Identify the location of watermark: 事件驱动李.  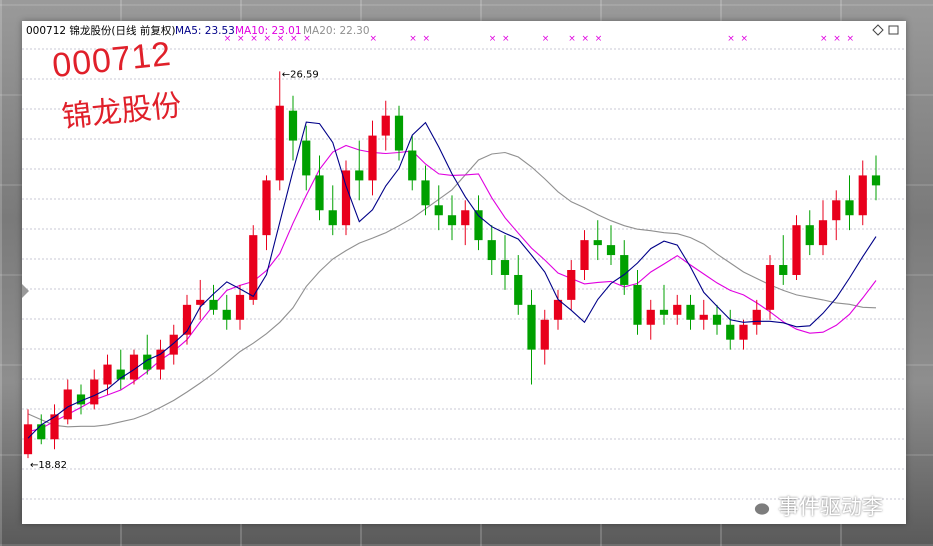
(812, 506).